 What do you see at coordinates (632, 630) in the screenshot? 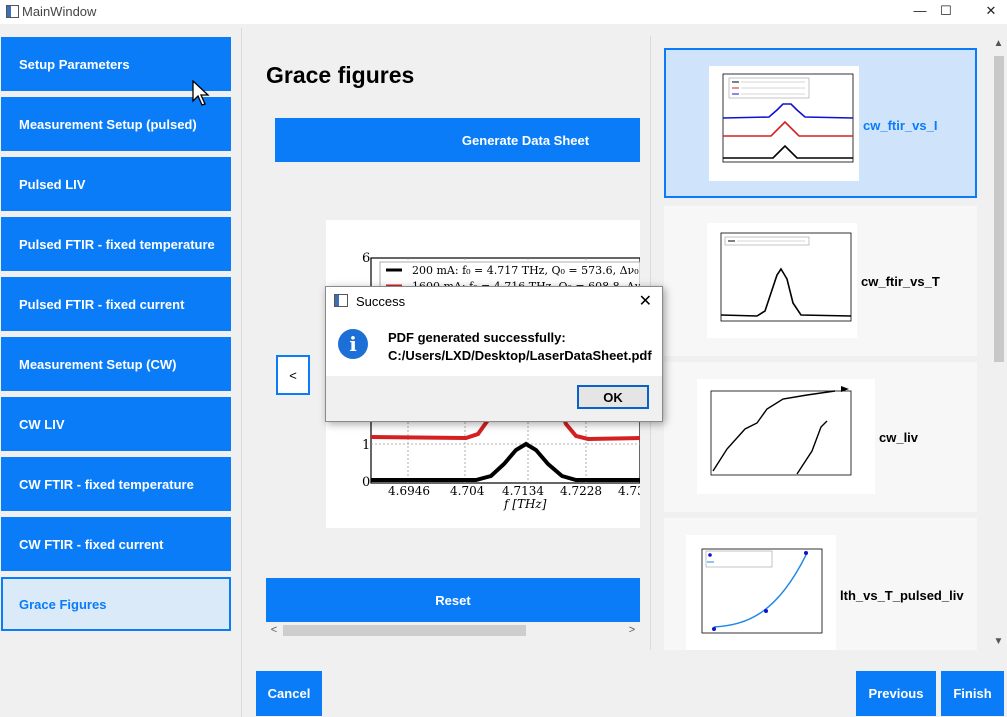
I see `scroll-right-icon: >` at bounding box center [632, 630].